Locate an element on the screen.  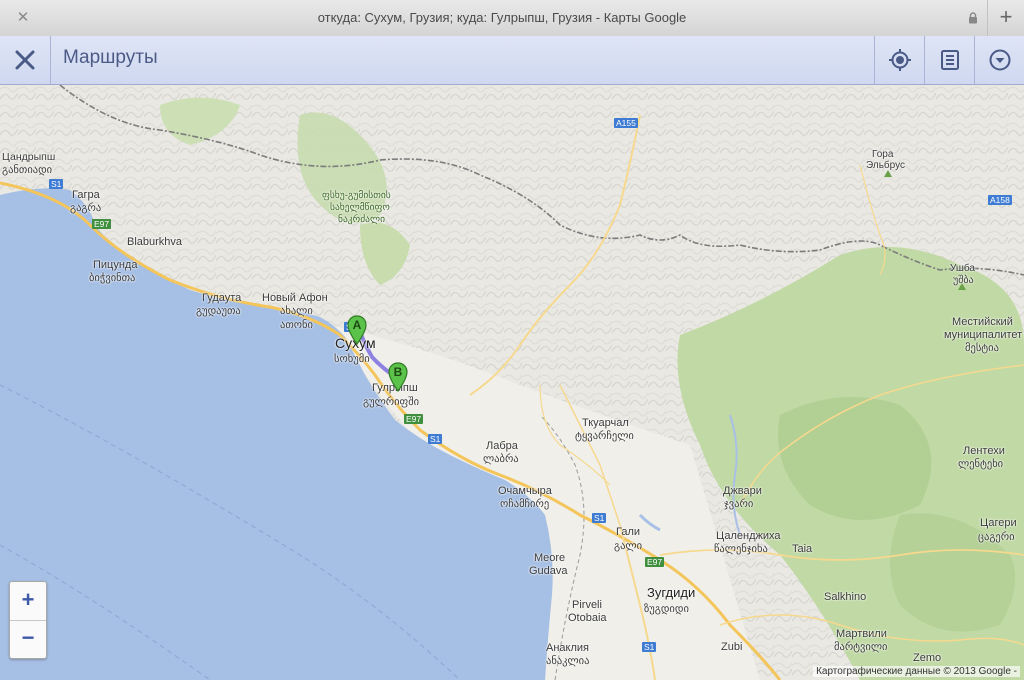
label-zugdidi: Зугдиди is located at coordinates (671, 592).